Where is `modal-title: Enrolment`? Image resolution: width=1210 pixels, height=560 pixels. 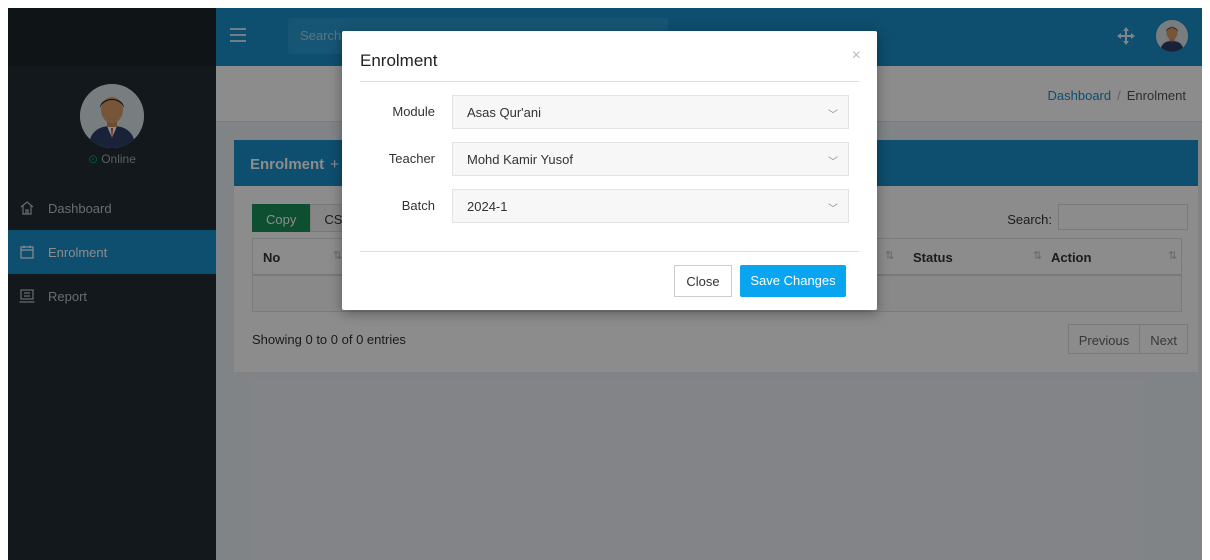 modal-title: Enrolment is located at coordinates (399, 60).